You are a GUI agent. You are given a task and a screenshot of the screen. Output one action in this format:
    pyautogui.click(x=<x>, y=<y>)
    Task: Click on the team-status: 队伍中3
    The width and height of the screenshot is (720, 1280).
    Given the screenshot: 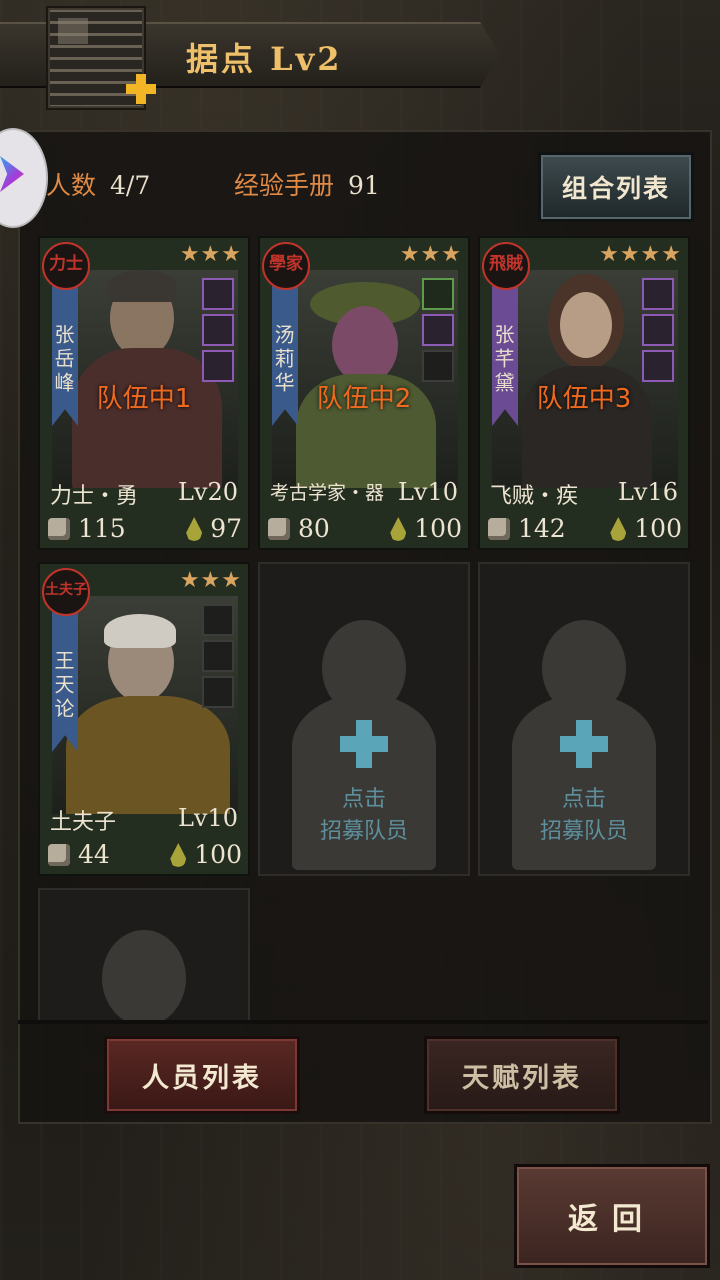 What is the action you would take?
    pyautogui.click(x=584, y=399)
    